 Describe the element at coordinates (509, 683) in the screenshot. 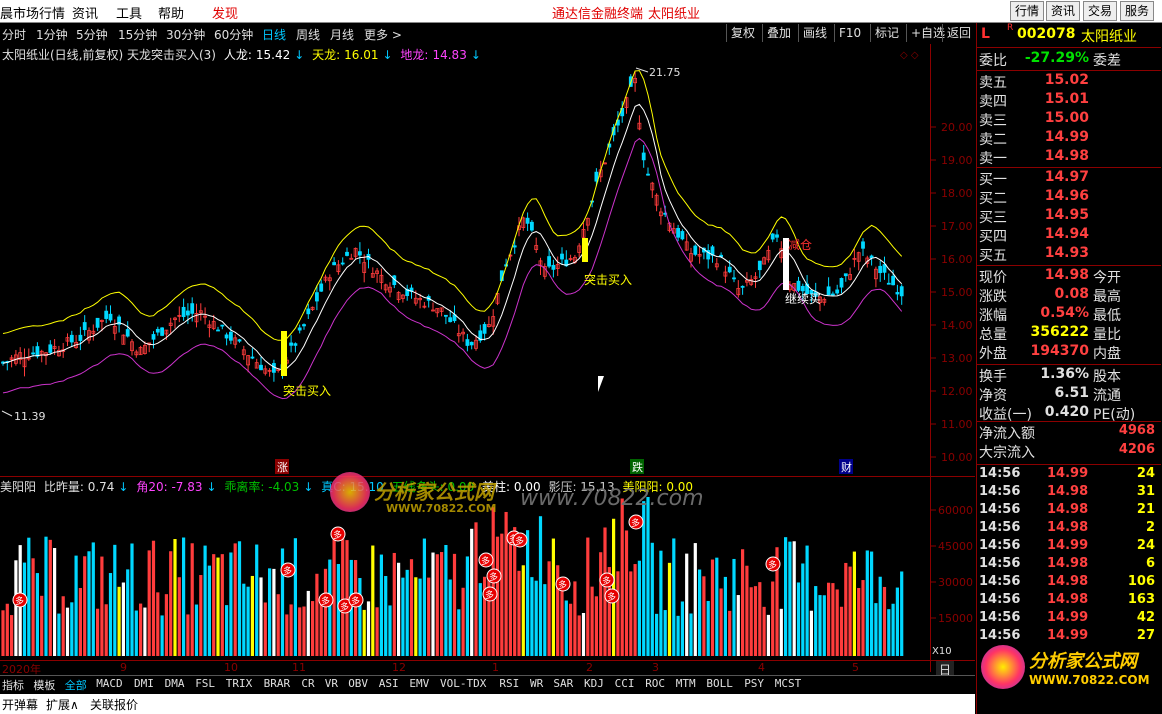

I see `indicator-tab: RSI` at that location.